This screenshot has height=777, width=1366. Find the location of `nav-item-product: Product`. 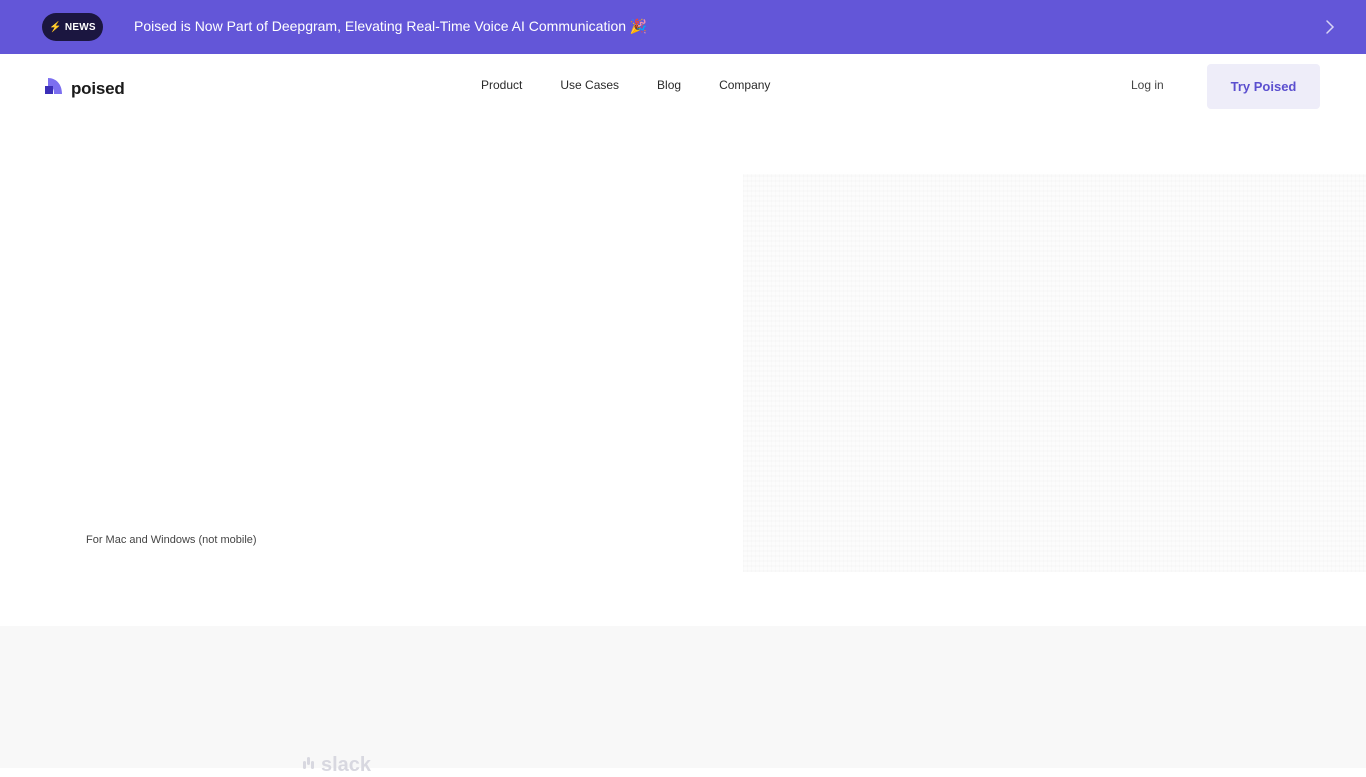

nav-item-product: Product is located at coordinates (501, 85).